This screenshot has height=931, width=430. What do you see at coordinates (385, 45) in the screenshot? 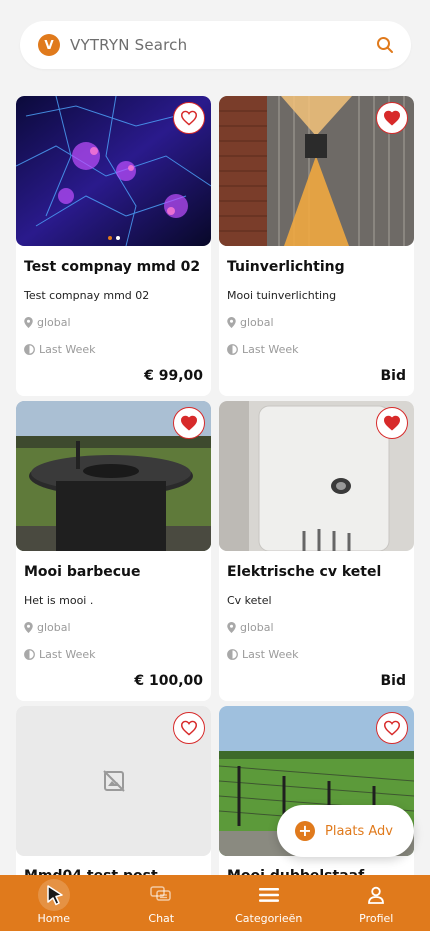
I see `search-icon` at bounding box center [385, 45].